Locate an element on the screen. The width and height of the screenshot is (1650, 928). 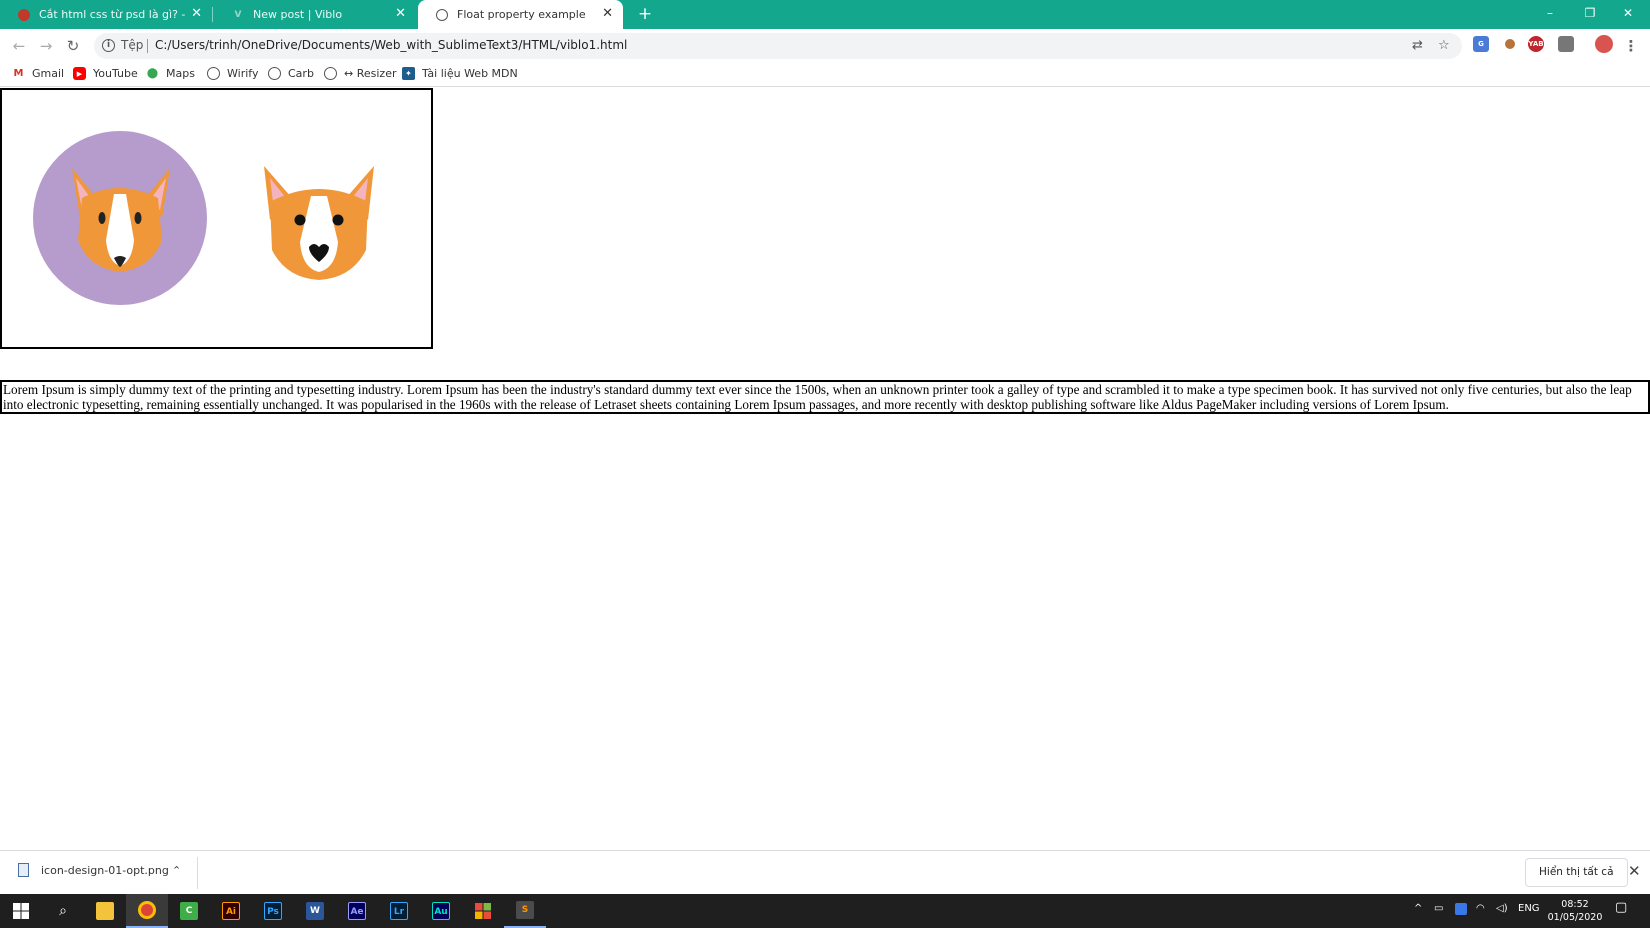
volume-icon: ◁) is located at coordinates (1502, 908).